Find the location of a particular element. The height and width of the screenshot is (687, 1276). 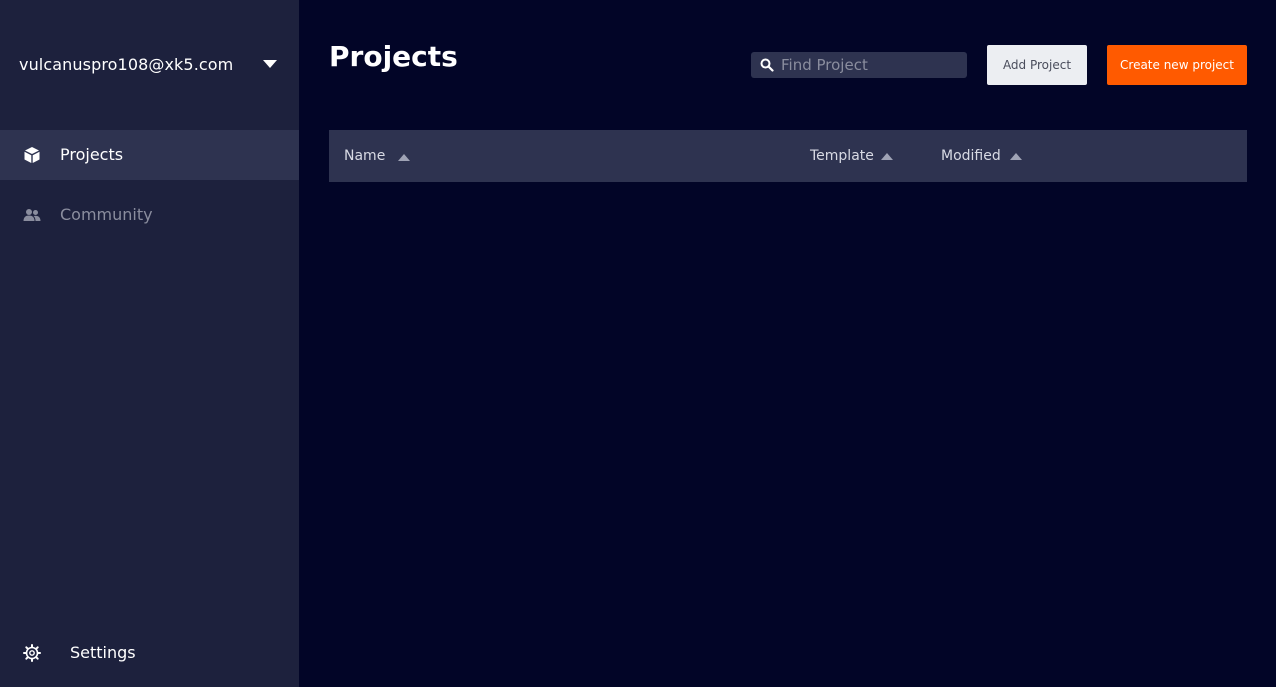

account-menu: vulcanuspro108@xk5.com is located at coordinates (149, 65).